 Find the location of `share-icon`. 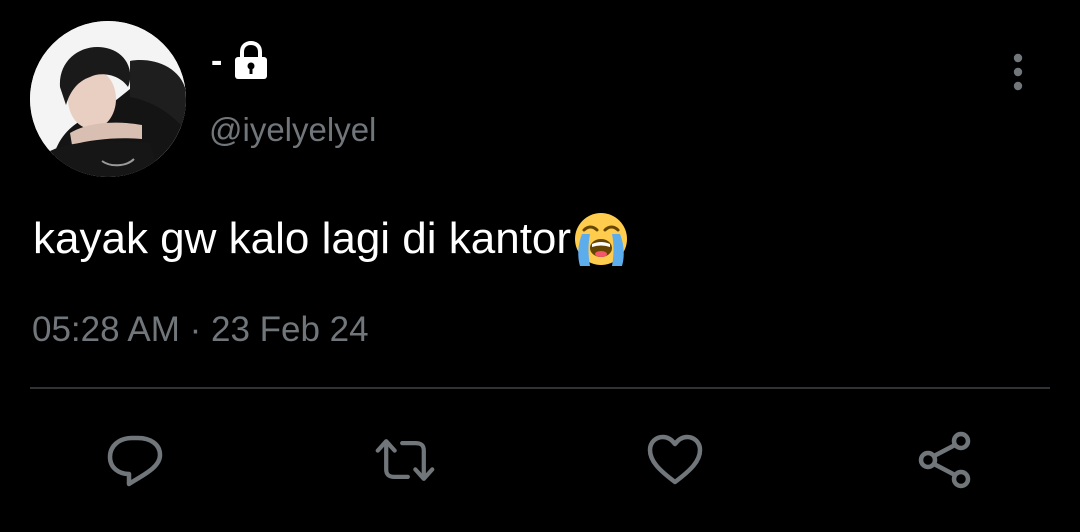

share-icon is located at coordinates (944, 460).